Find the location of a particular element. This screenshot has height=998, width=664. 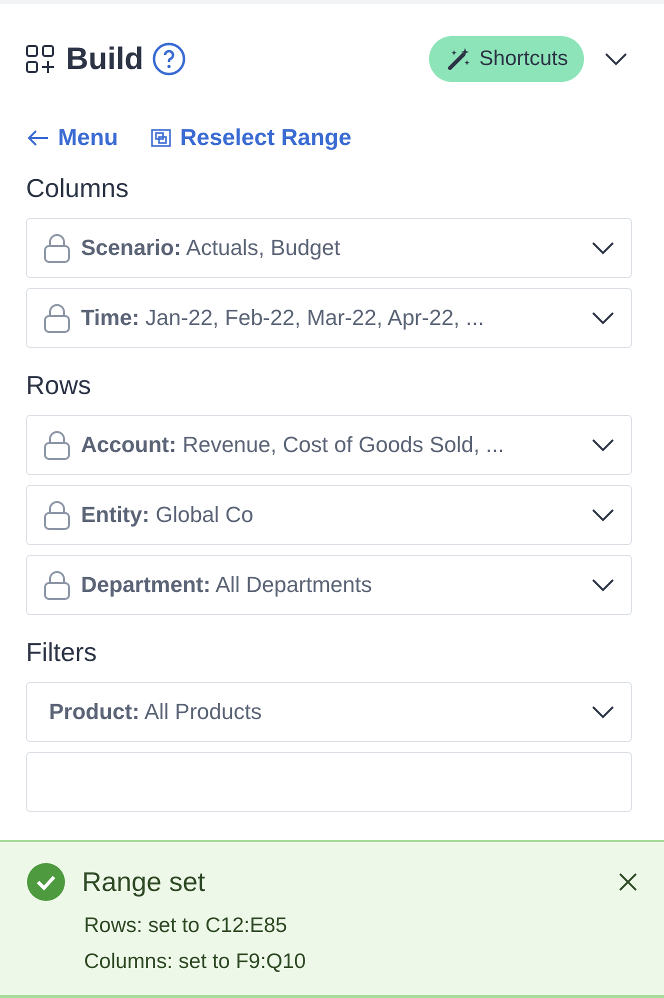

close-button is located at coordinates (628, 882).